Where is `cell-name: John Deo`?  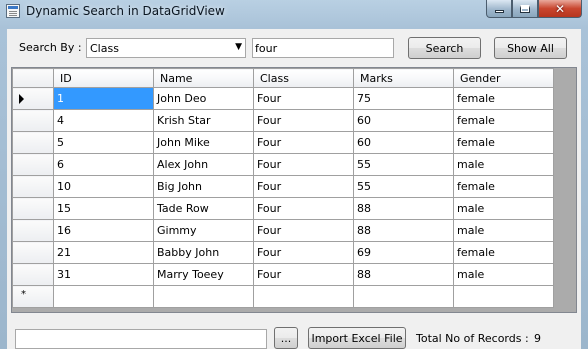
cell-name: John Deo is located at coordinates (203, 98).